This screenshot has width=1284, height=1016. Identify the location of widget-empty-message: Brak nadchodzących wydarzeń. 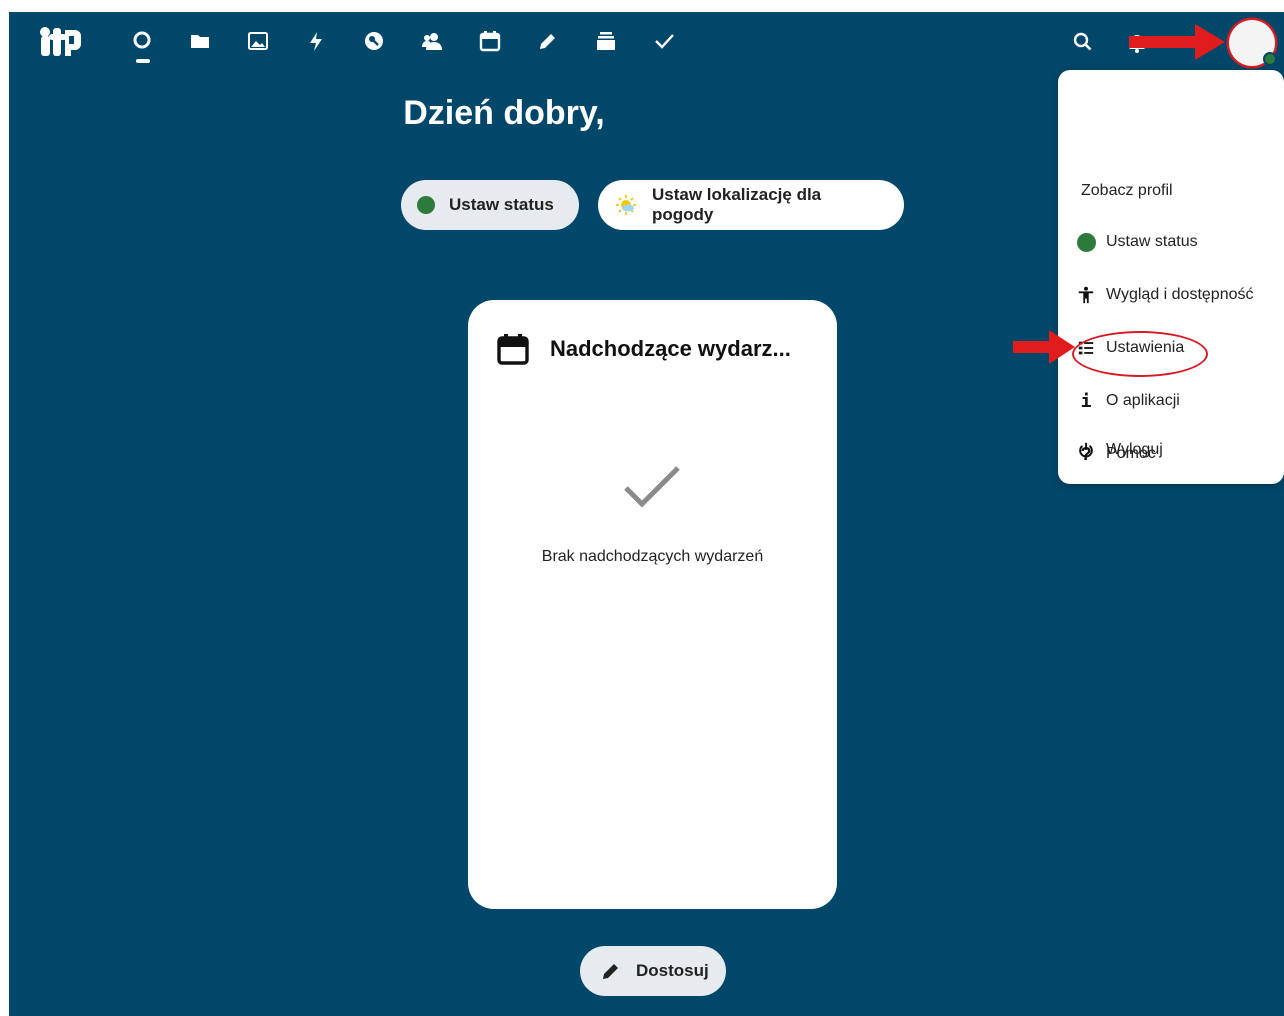
(652, 556).